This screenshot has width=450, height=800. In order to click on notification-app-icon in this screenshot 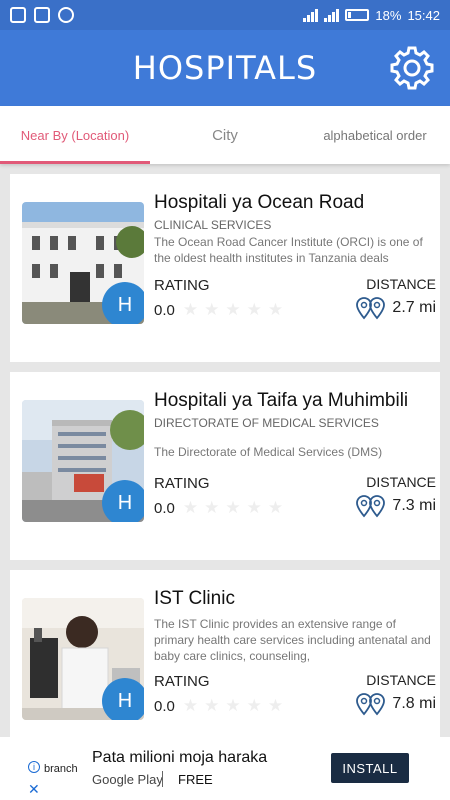, I will do `click(18, 15)`.